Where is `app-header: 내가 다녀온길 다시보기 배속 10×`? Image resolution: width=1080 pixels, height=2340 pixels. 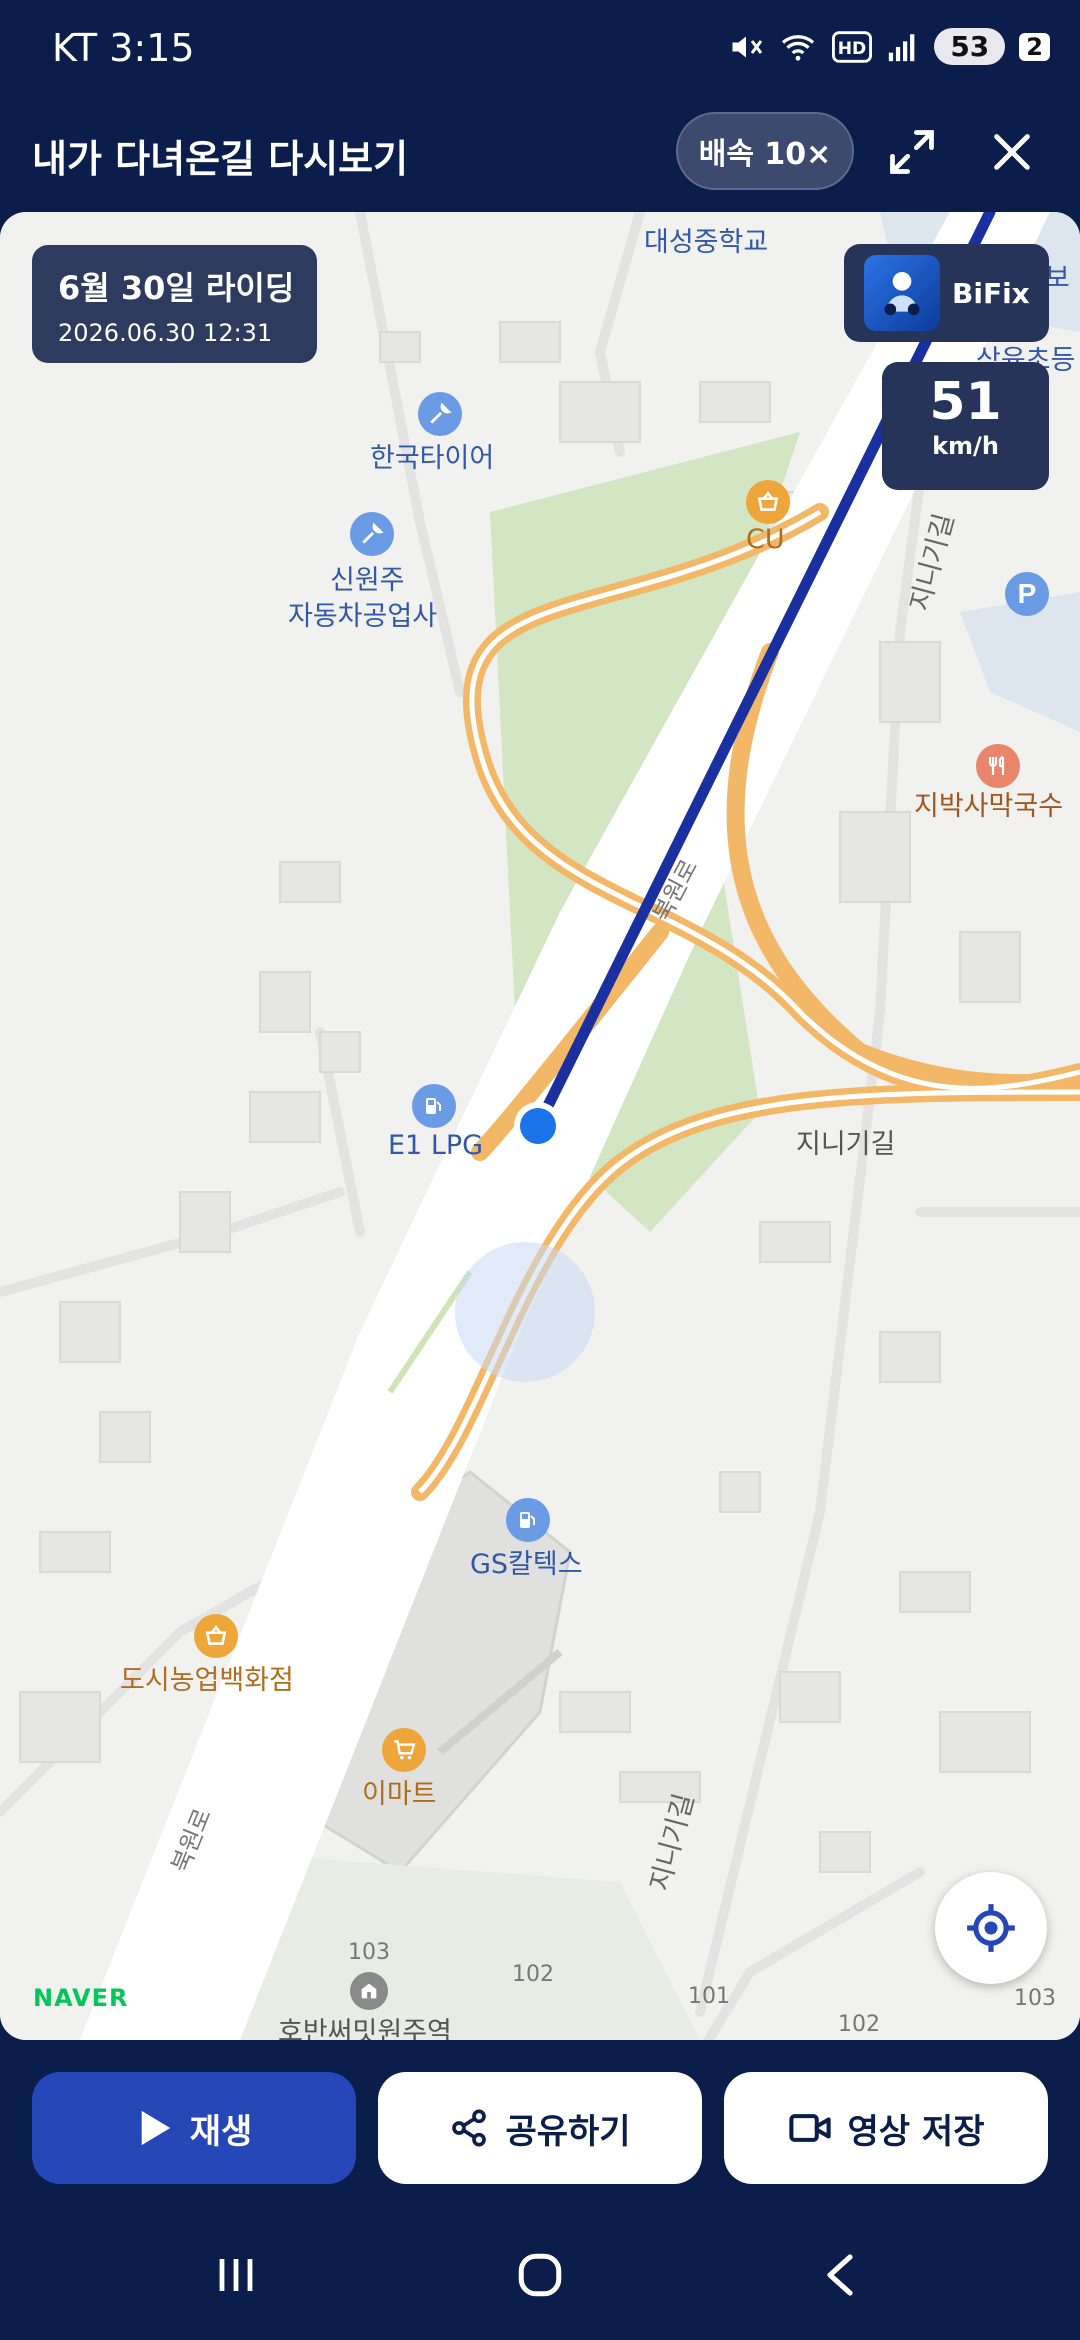 app-header: 내가 다녀온길 다시보기 배속 10× is located at coordinates (540, 155).